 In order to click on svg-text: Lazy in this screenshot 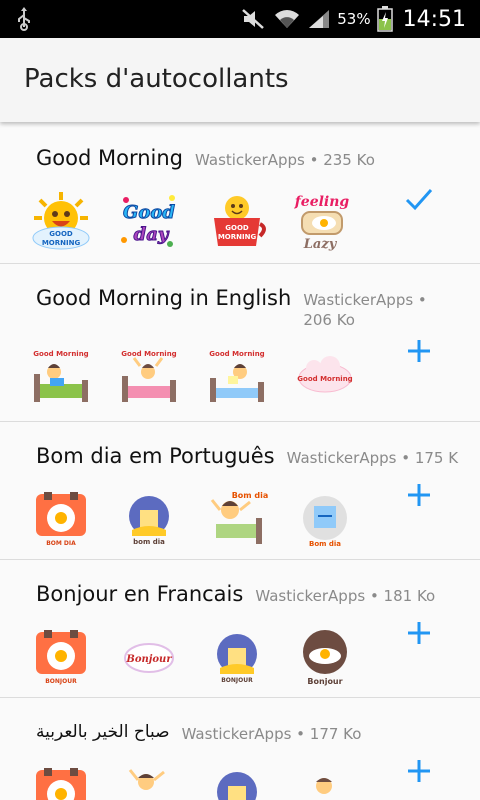, I will do `click(320, 244)`.